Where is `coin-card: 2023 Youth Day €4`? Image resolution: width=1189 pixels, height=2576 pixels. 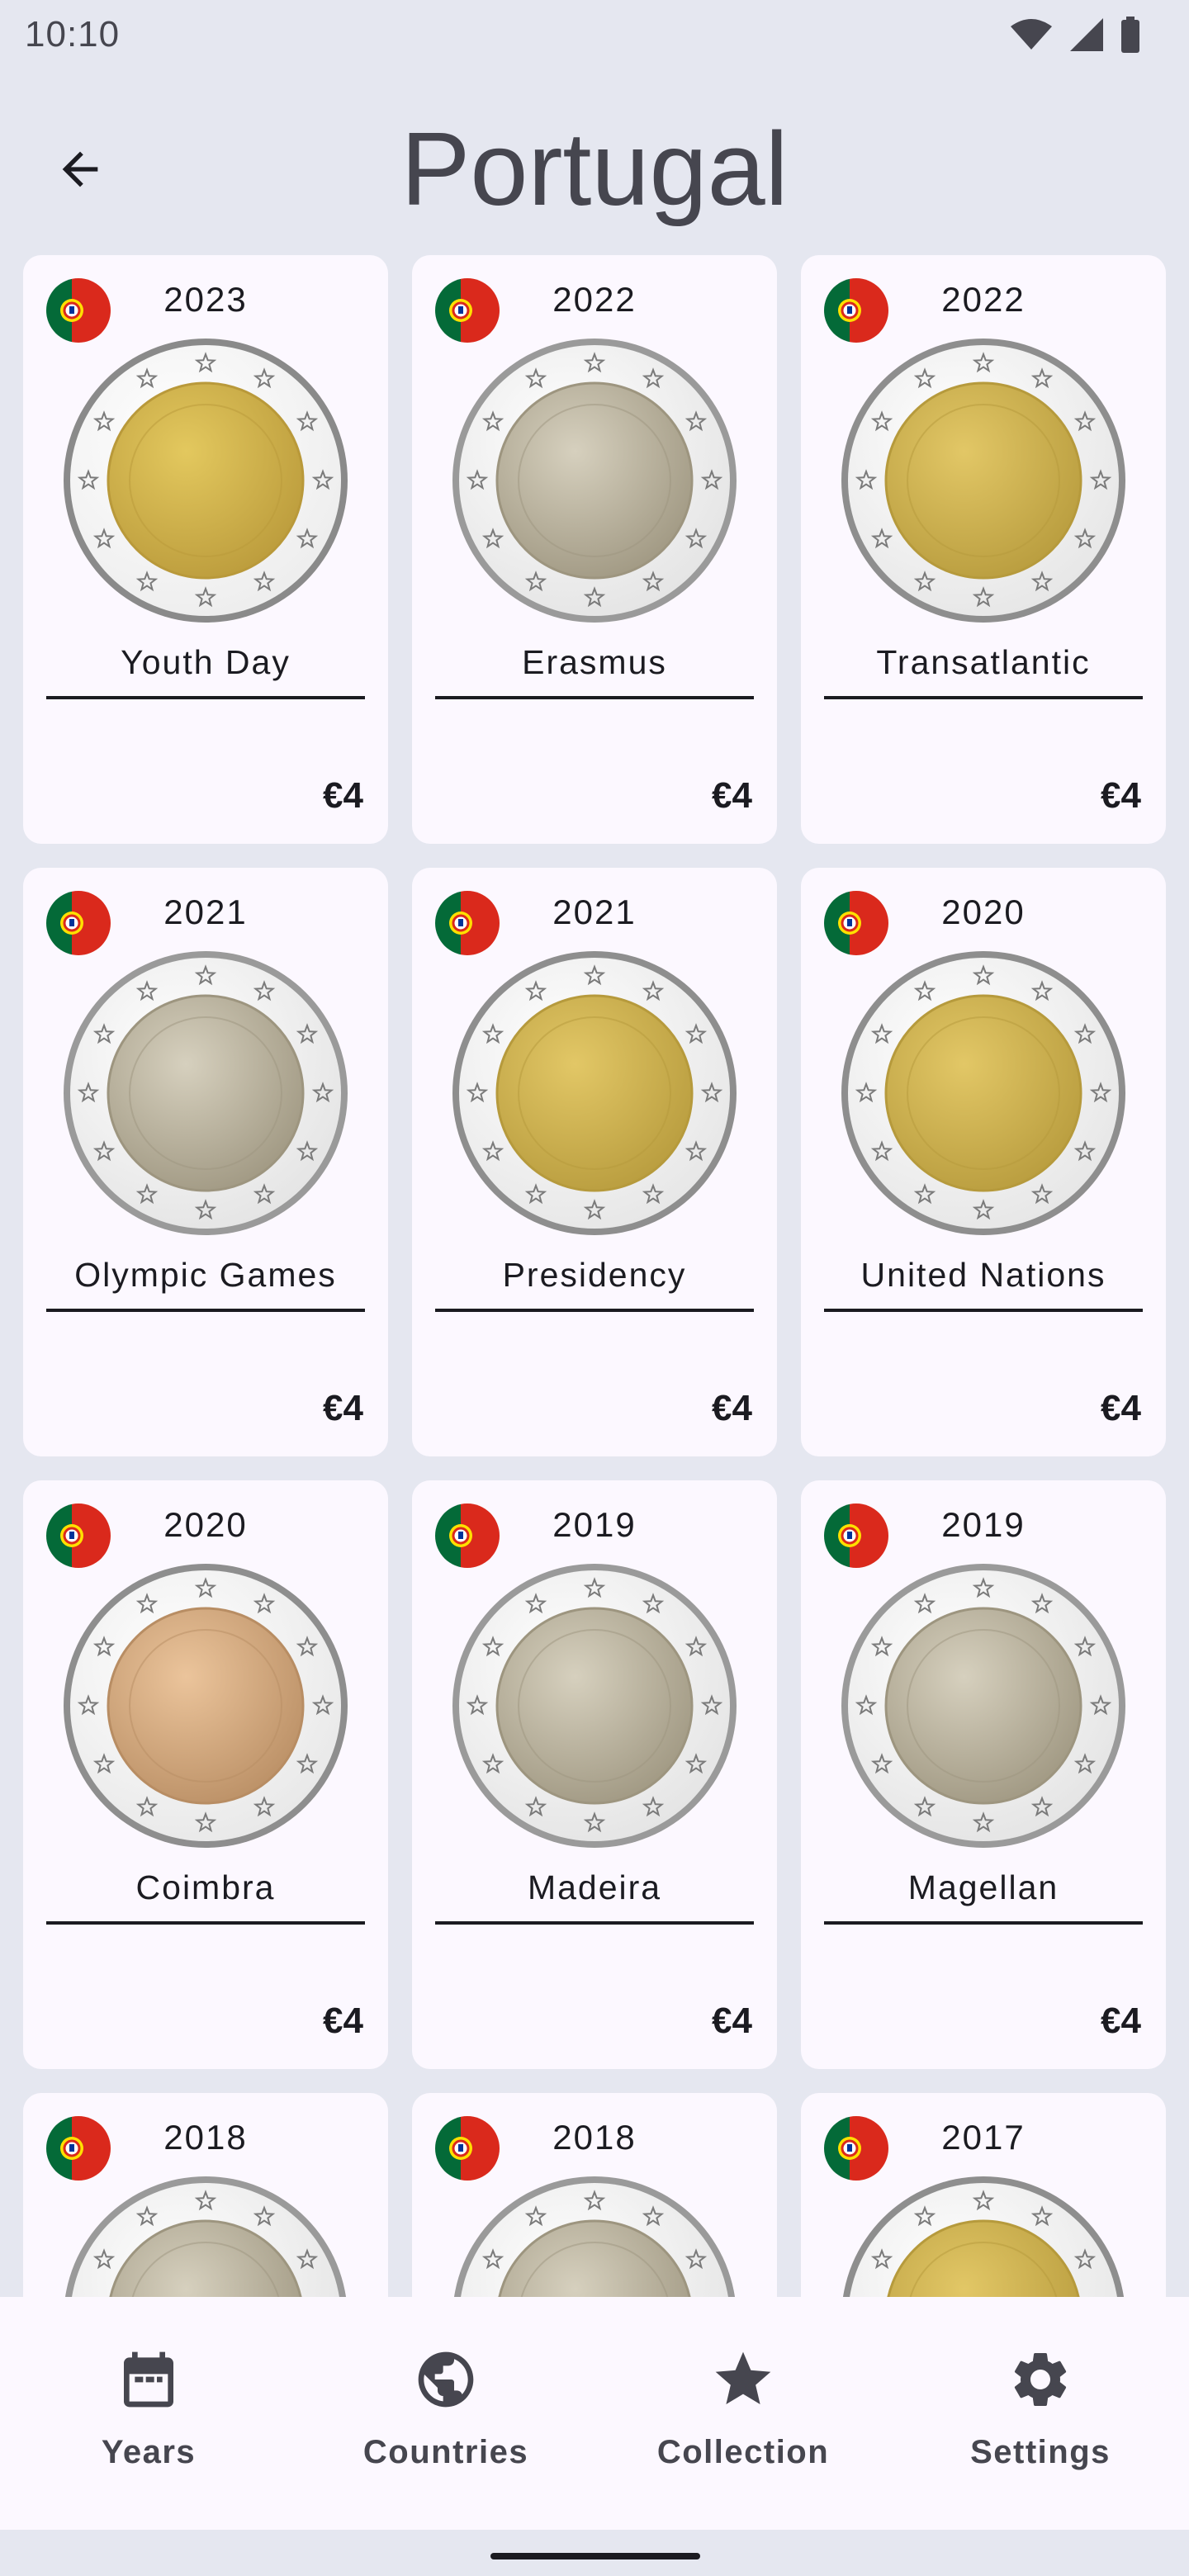 coin-card: 2023 Youth Day €4 is located at coordinates (205, 549).